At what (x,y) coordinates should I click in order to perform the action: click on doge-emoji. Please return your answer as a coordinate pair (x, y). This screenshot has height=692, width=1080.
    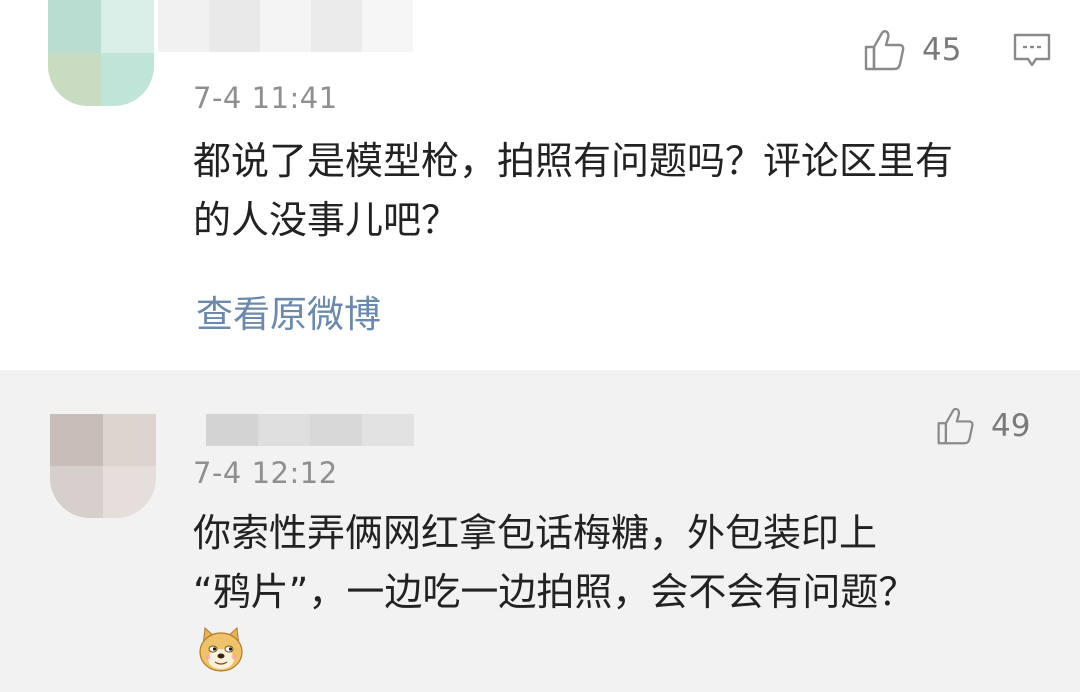
    Looking at the image, I should click on (221, 649).